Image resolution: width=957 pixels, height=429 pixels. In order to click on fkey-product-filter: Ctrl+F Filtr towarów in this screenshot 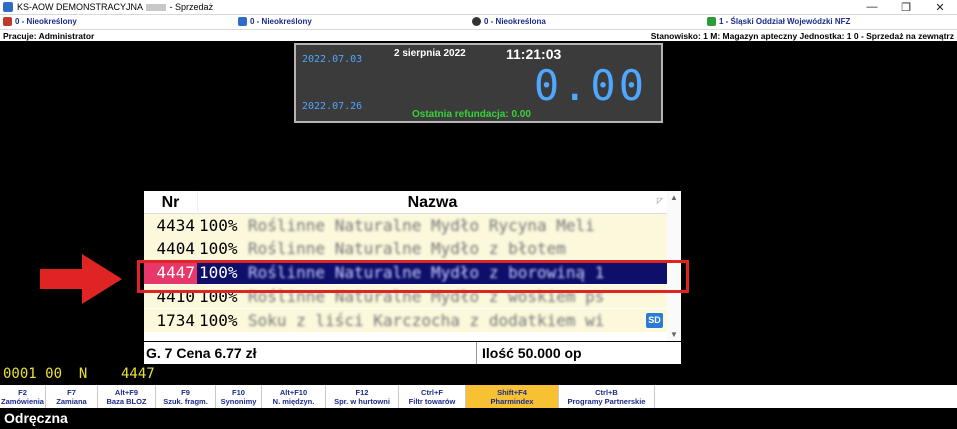, I will do `click(432, 396)`.